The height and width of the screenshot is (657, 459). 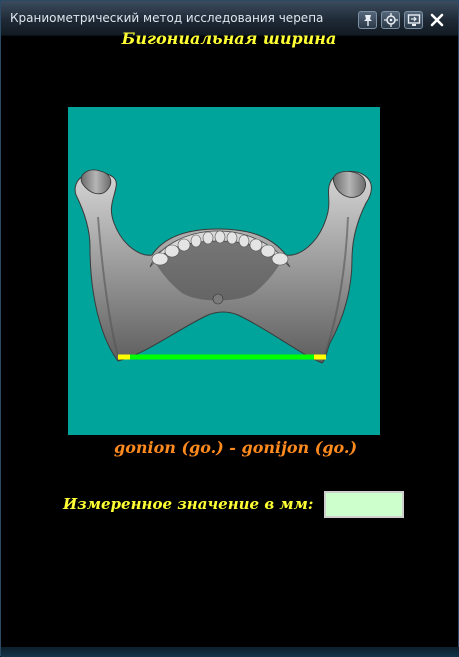 I want to click on pin-button, so click(x=367, y=20).